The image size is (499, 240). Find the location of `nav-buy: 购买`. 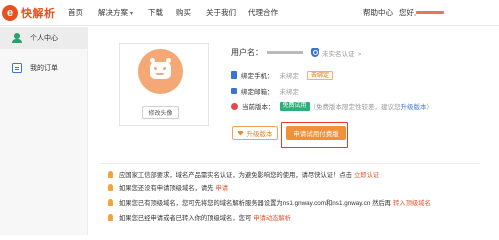

nav-buy: 购买 is located at coordinates (183, 13).